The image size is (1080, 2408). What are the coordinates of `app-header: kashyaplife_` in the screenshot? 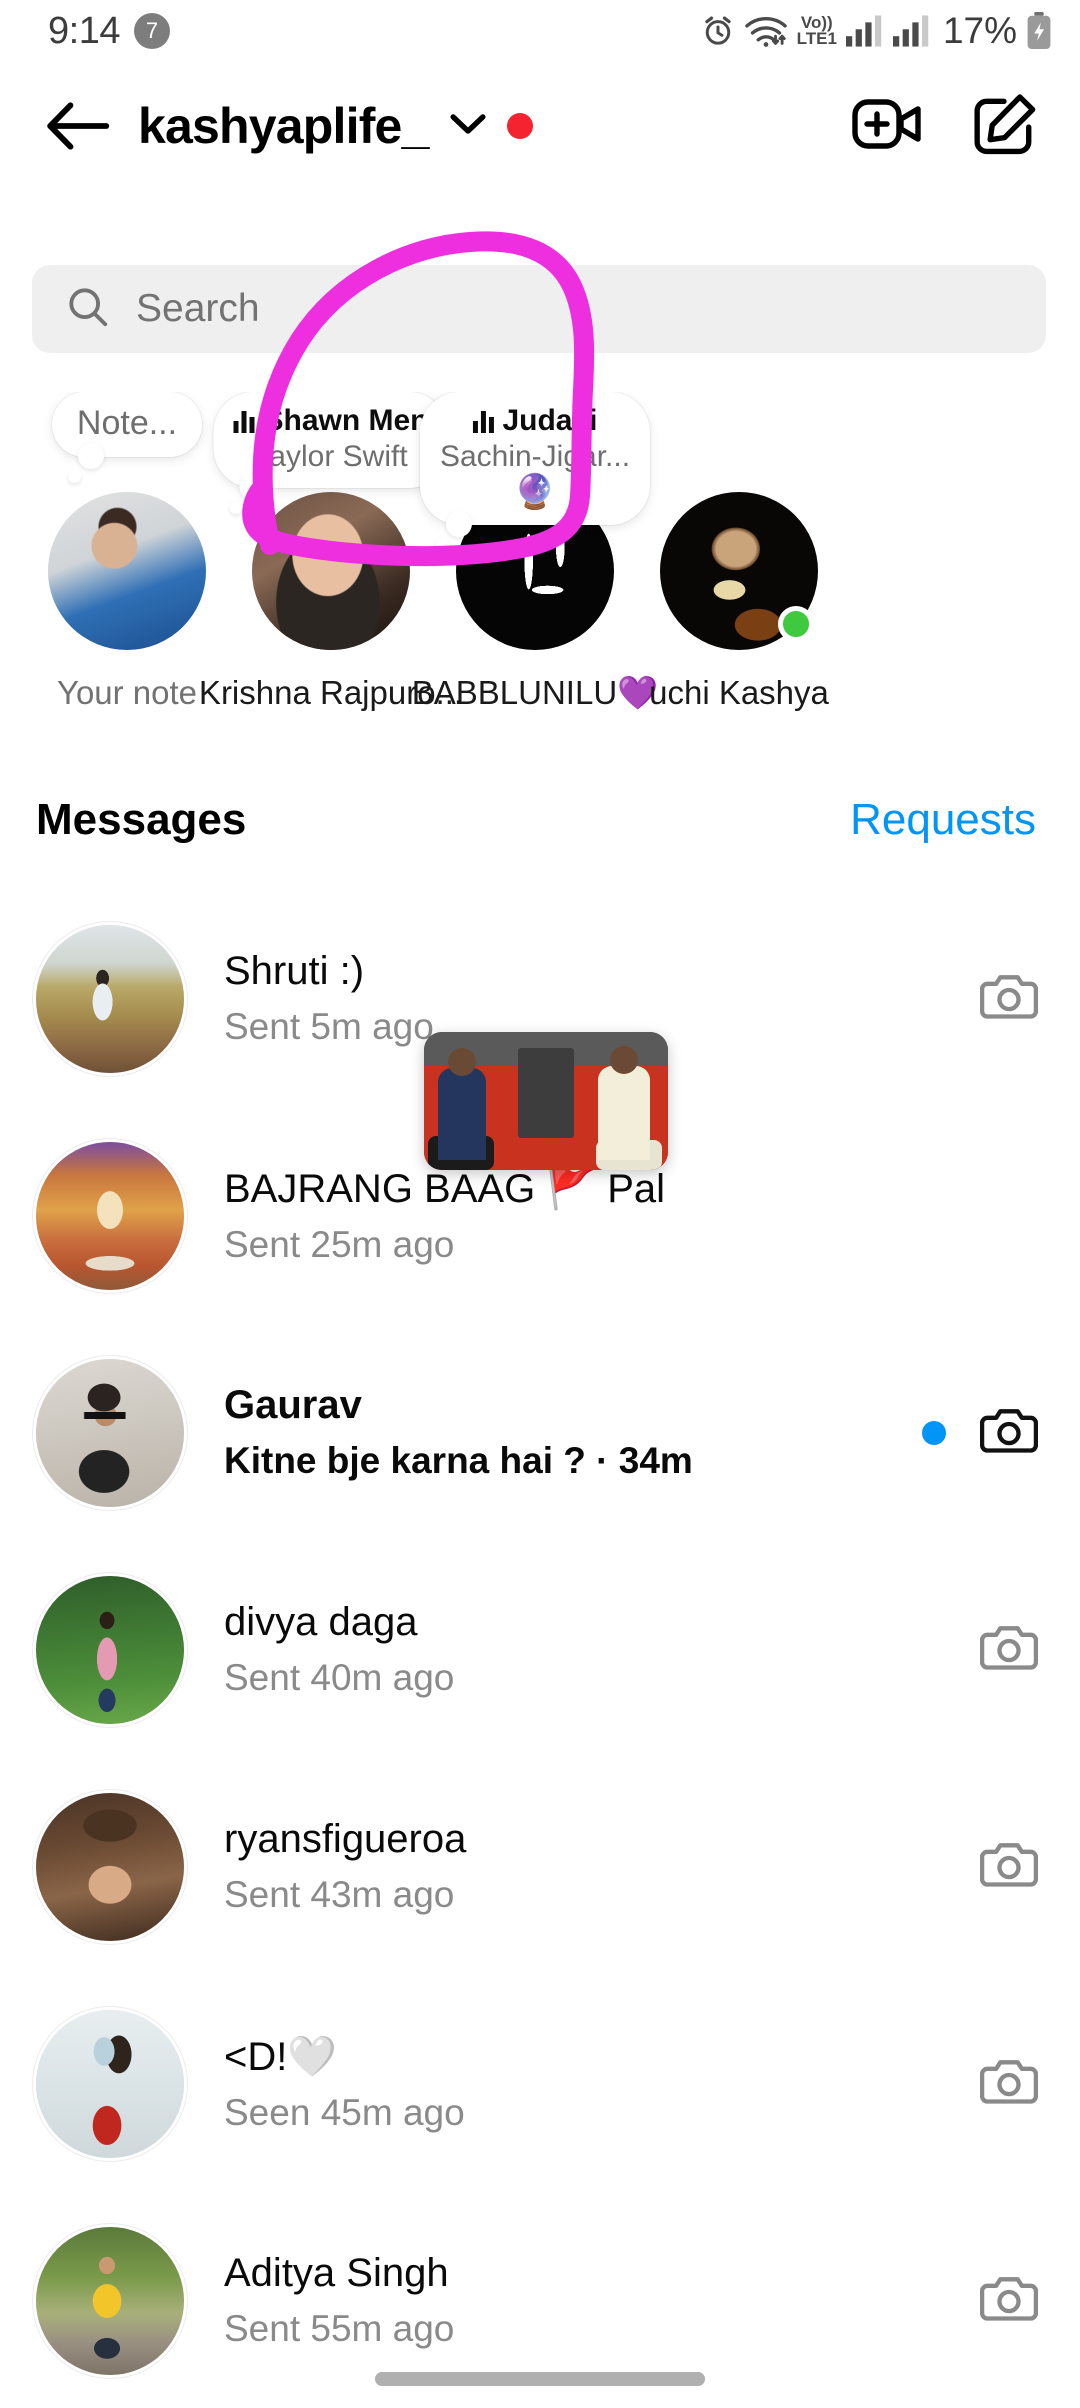 It's located at (540, 126).